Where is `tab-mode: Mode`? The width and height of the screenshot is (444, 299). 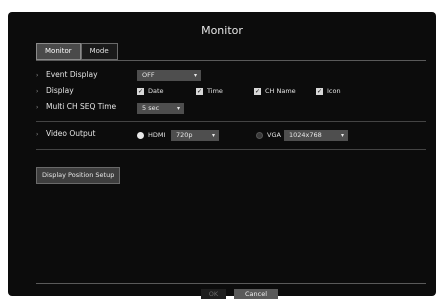
tab-mode: Mode is located at coordinates (99, 51).